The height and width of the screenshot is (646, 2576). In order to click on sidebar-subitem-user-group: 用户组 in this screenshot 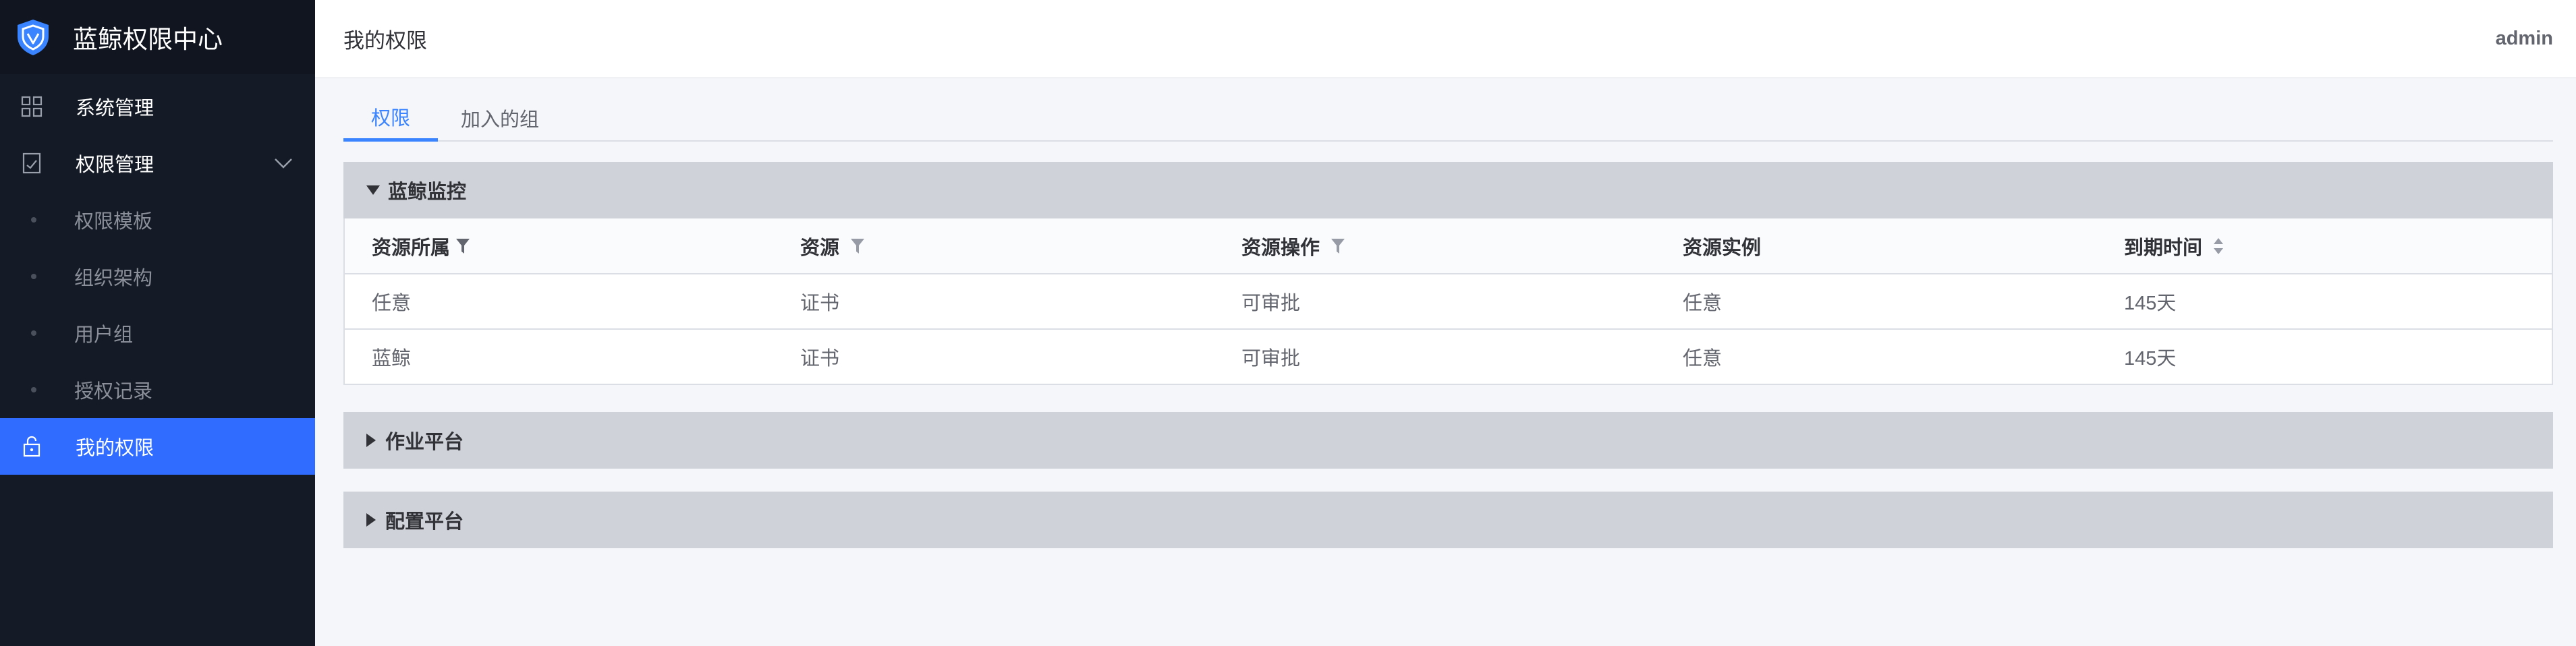, I will do `click(157, 333)`.